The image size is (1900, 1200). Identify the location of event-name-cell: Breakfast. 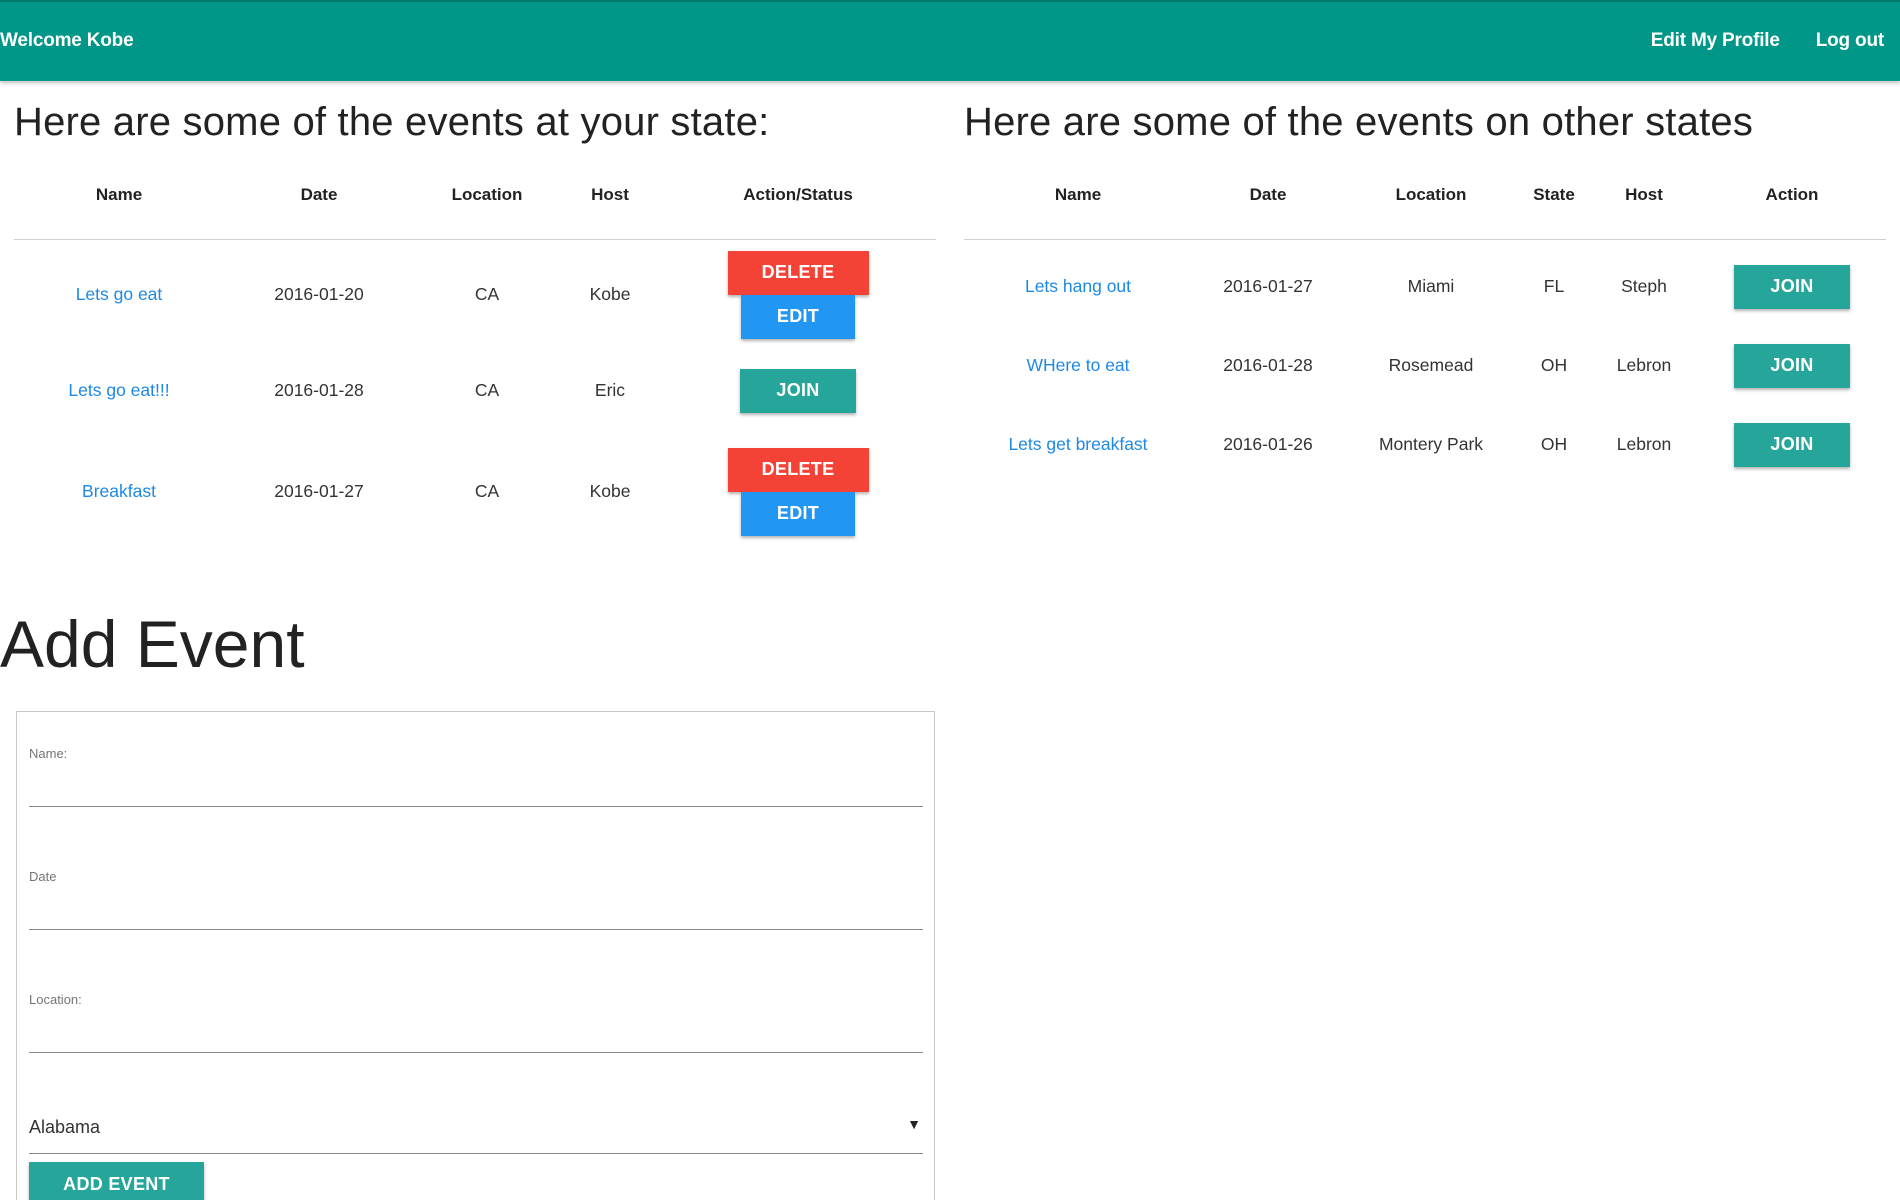
(119, 491).